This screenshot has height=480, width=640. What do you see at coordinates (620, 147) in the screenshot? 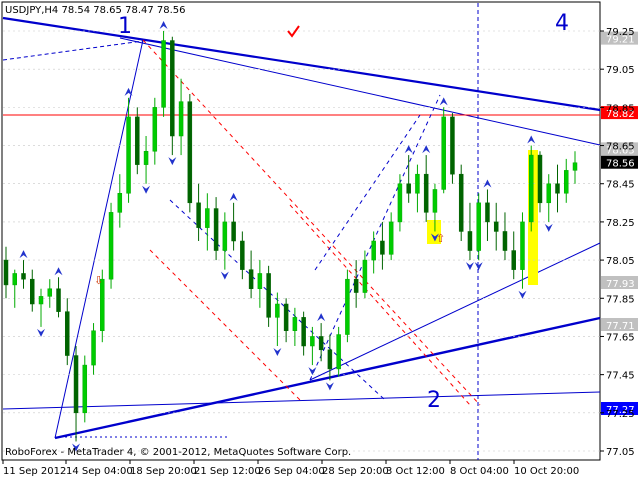
I see `y-tick-label: 78.65` at bounding box center [620, 147].